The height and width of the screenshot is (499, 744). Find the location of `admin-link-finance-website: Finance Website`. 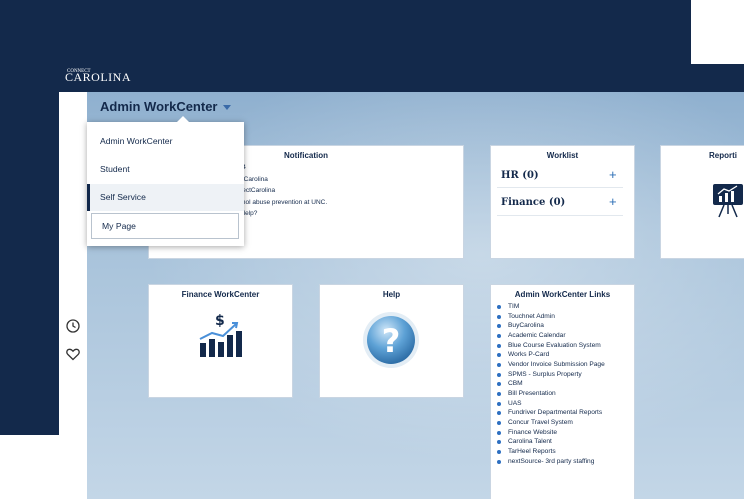

admin-link-finance-website: Finance Website is located at coordinates (550, 433).